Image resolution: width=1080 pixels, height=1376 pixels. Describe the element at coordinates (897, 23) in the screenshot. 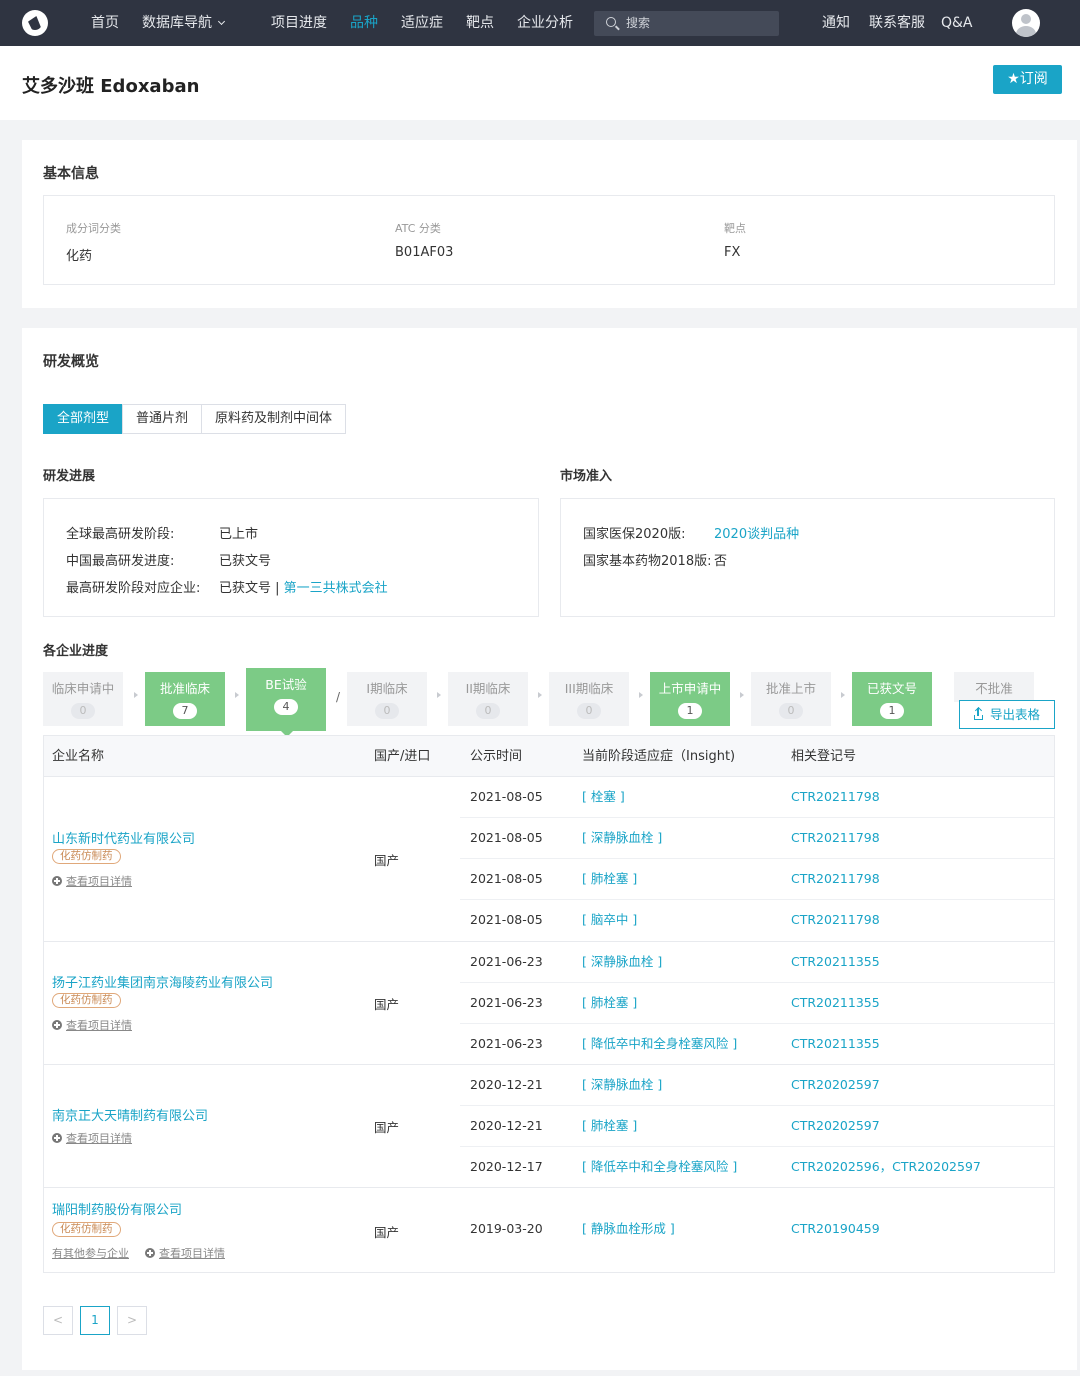

I see `nav-support: 联系客服` at that location.